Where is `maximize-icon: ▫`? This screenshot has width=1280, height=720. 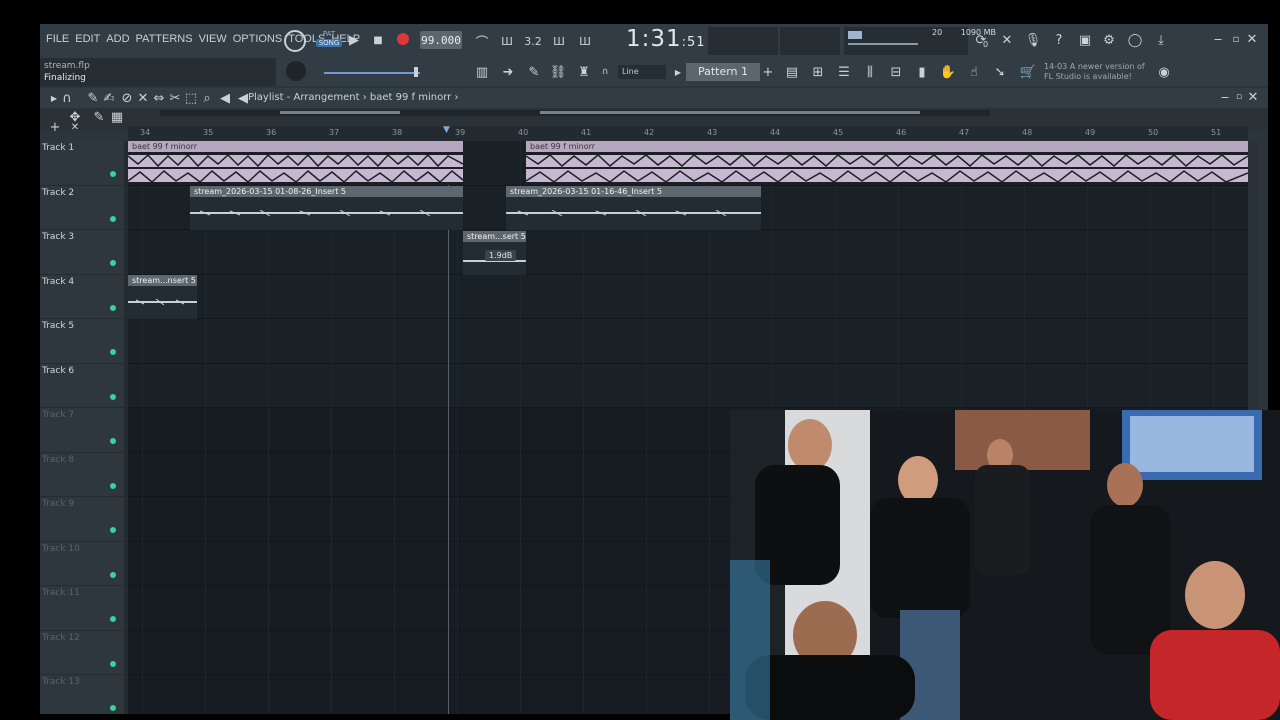
maximize-icon: ▫ is located at coordinates (1236, 39).